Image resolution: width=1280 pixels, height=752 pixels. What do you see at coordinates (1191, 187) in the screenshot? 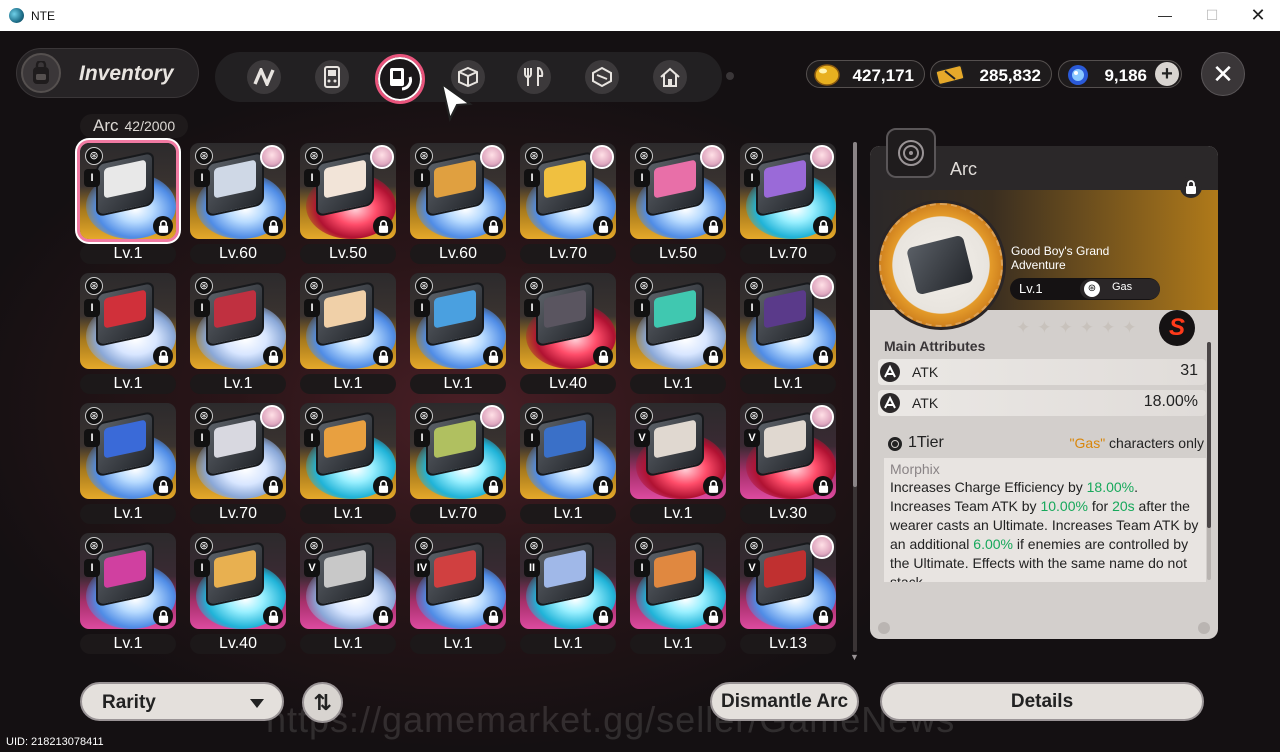
I see `detail-lock-button` at bounding box center [1191, 187].